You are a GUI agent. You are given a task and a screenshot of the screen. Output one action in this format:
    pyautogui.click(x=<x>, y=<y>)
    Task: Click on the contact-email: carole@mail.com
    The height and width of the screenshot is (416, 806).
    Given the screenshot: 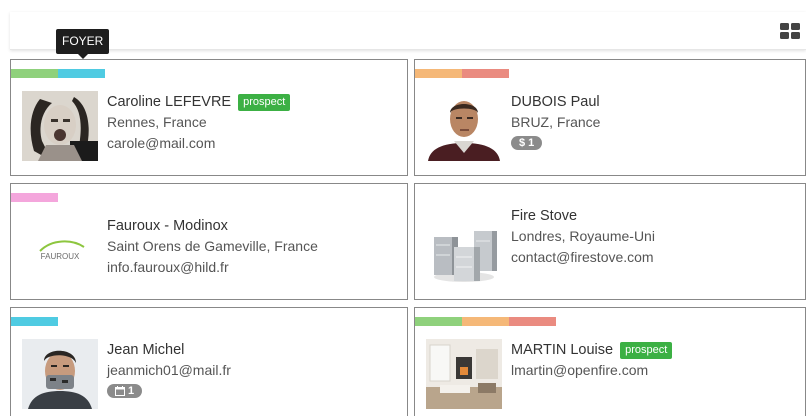 What is the action you would take?
    pyautogui.click(x=254, y=143)
    